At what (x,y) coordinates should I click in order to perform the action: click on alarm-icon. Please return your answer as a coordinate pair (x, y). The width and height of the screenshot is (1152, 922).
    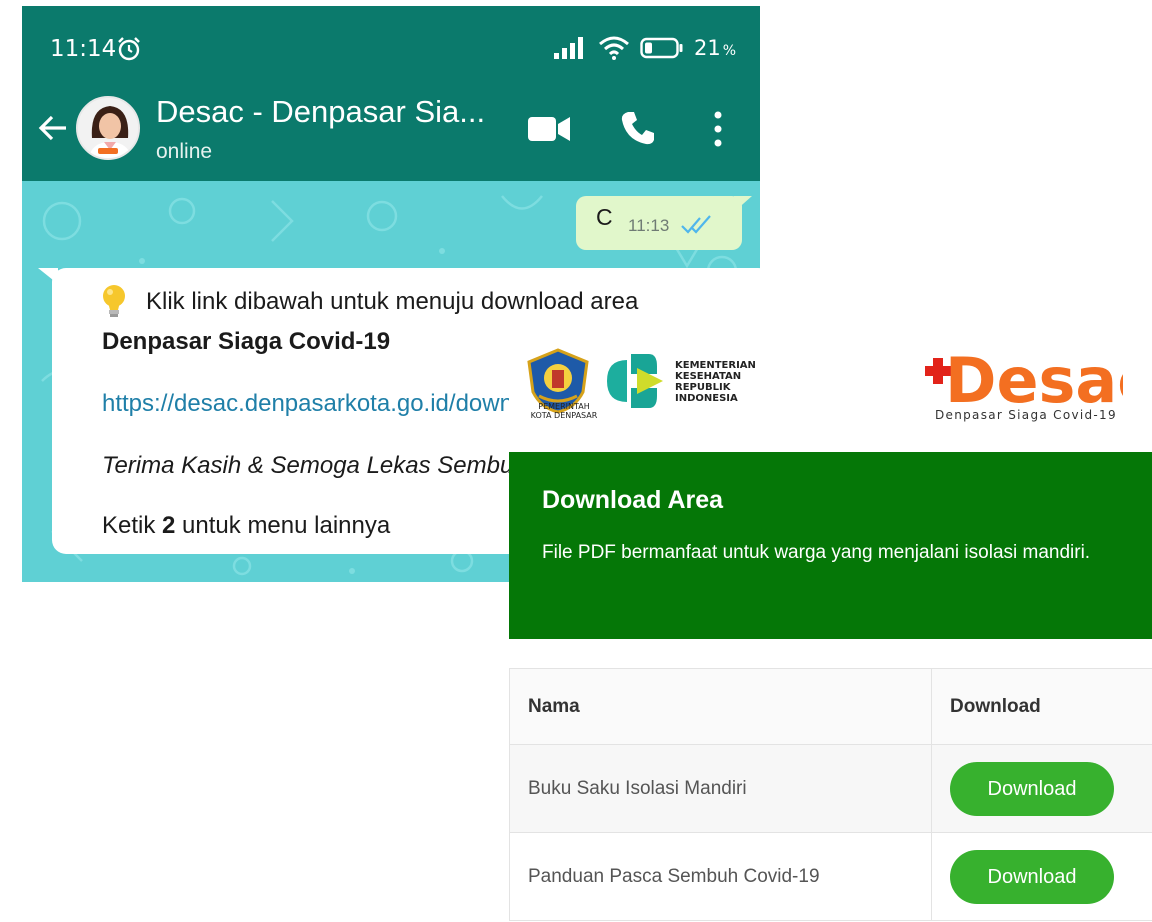
    Looking at the image, I should click on (129, 49).